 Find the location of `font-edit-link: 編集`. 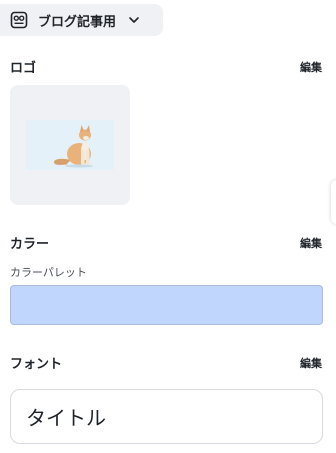

font-edit-link: 編集 is located at coordinates (311, 363).